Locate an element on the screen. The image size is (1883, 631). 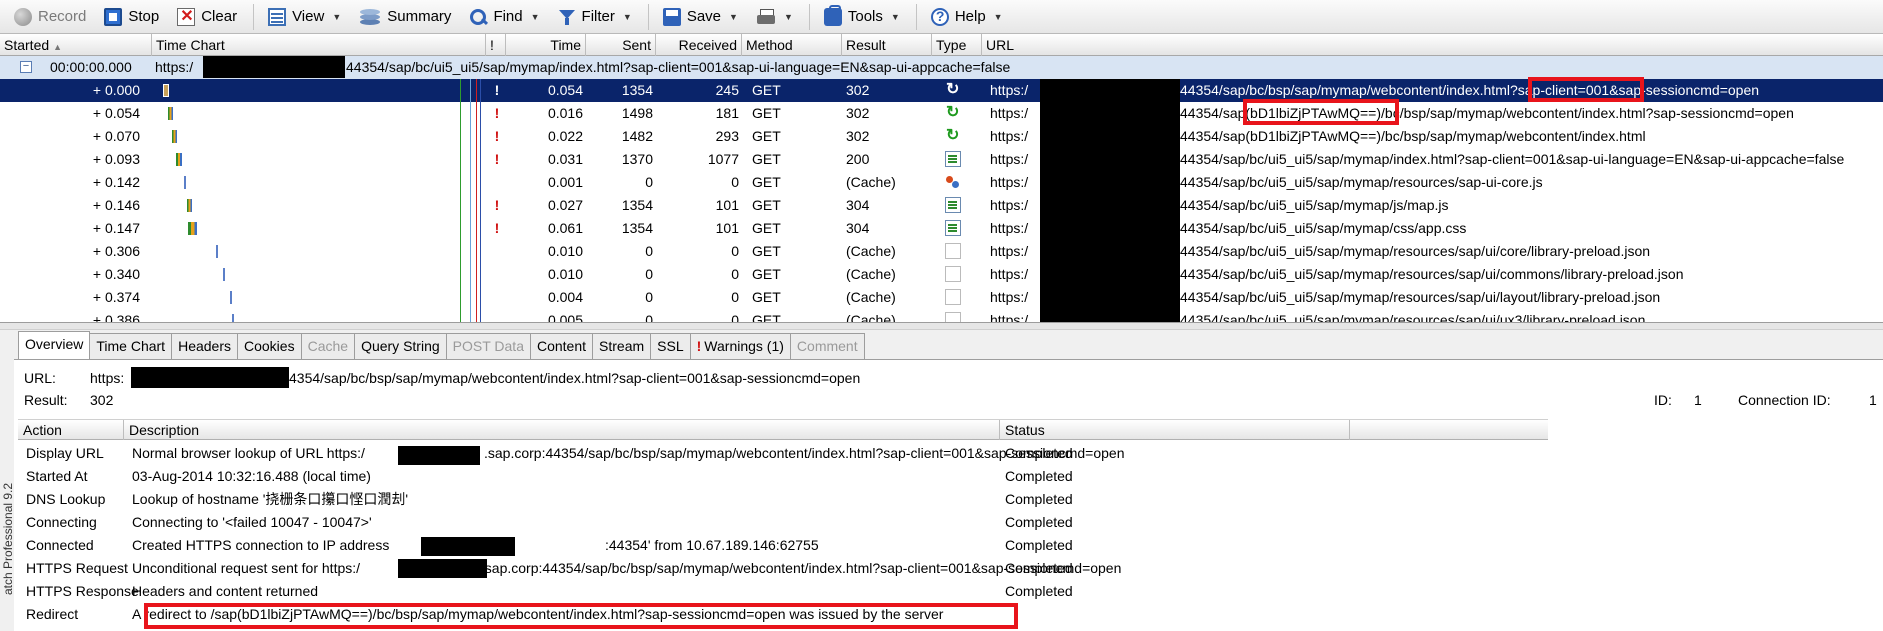
actions-col-status: Status is located at coordinates (1175, 430).